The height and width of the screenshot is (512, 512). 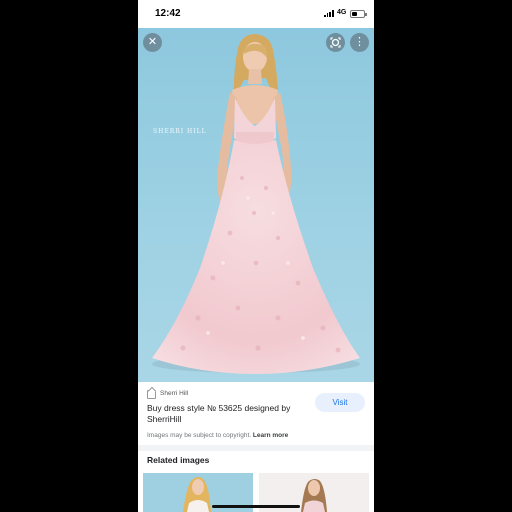 I want to click on site-favicon-icon, so click(x=151, y=394).